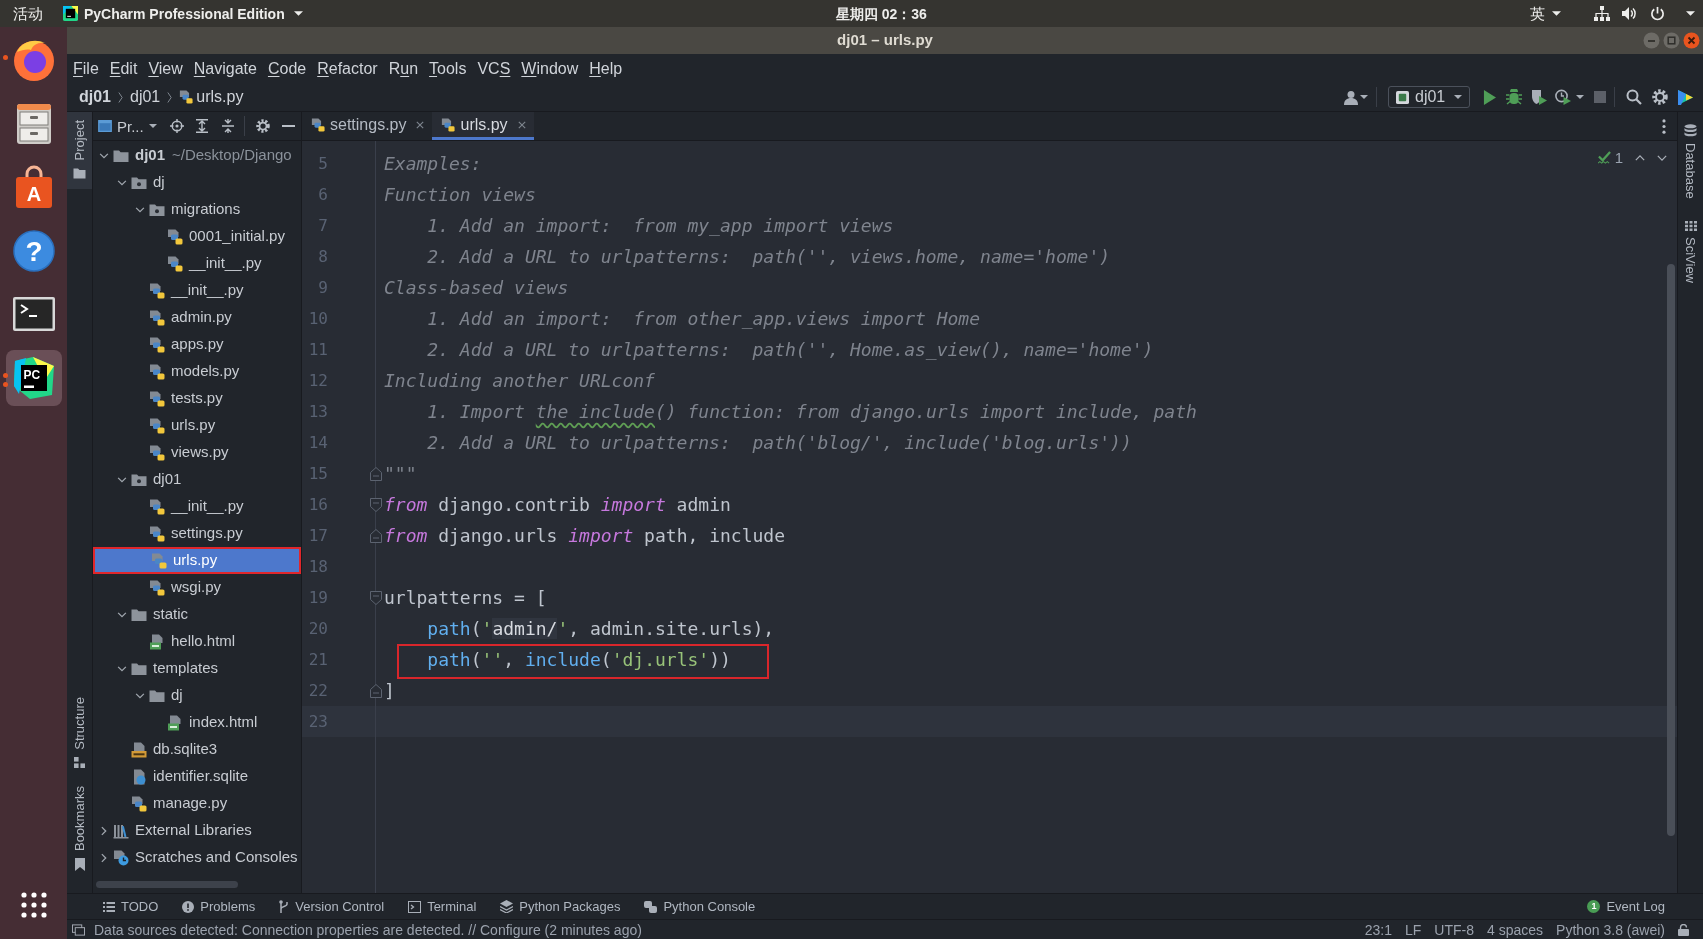  Describe the element at coordinates (197, 722) in the screenshot. I see `tree-item: index.html` at that location.